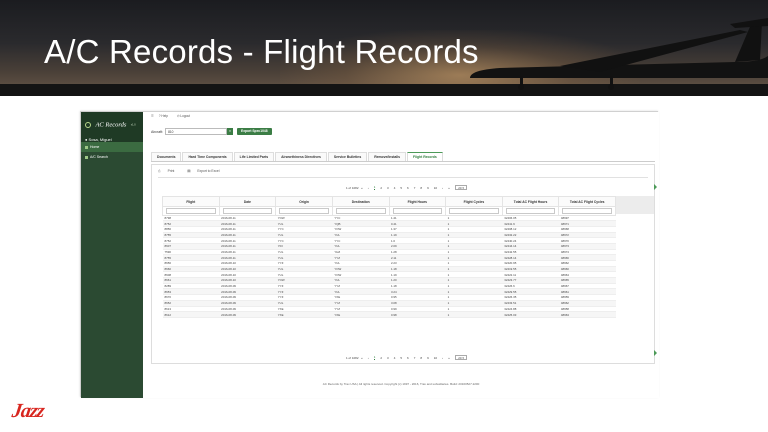 The height and width of the screenshot is (432, 768). I want to click on column-header: Origin, so click(304, 201).